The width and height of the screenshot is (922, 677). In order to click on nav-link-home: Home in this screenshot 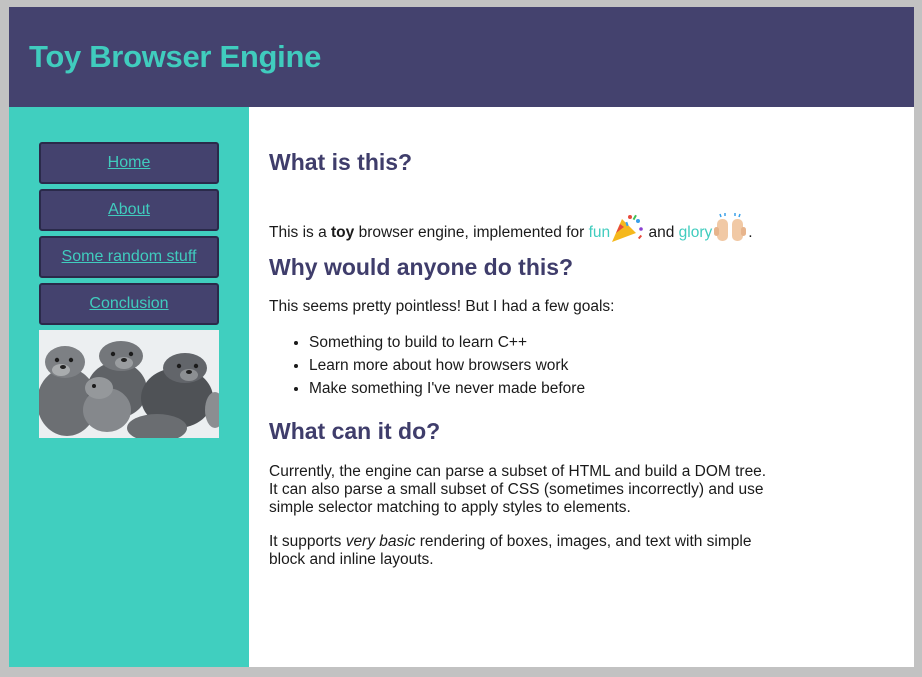, I will do `click(129, 163)`.